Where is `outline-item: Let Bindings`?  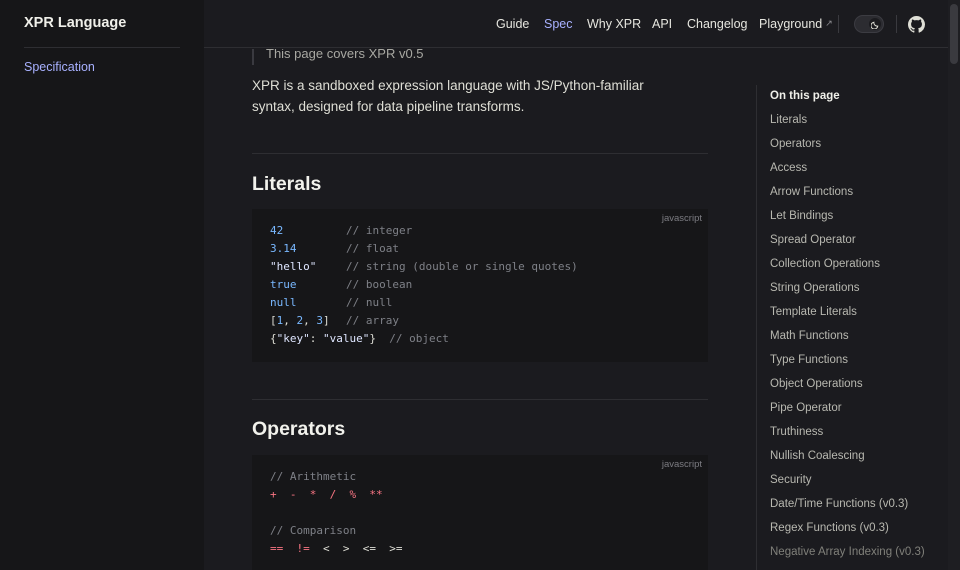 outline-item: Let Bindings is located at coordinates (801, 216).